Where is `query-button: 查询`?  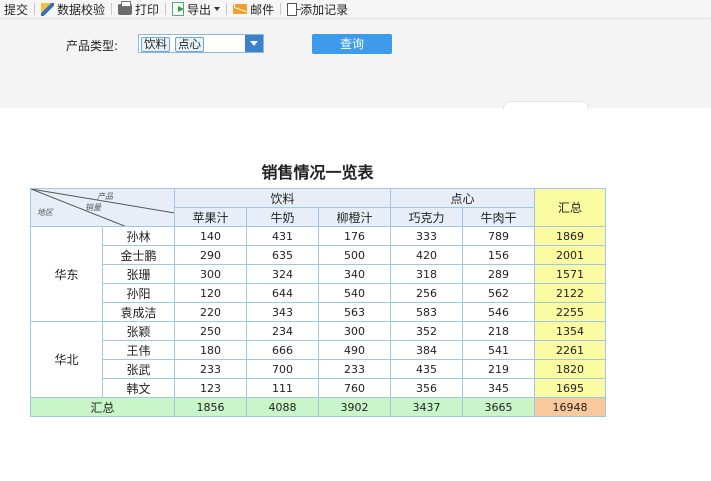 query-button: 查询 is located at coordinates (352, 44).